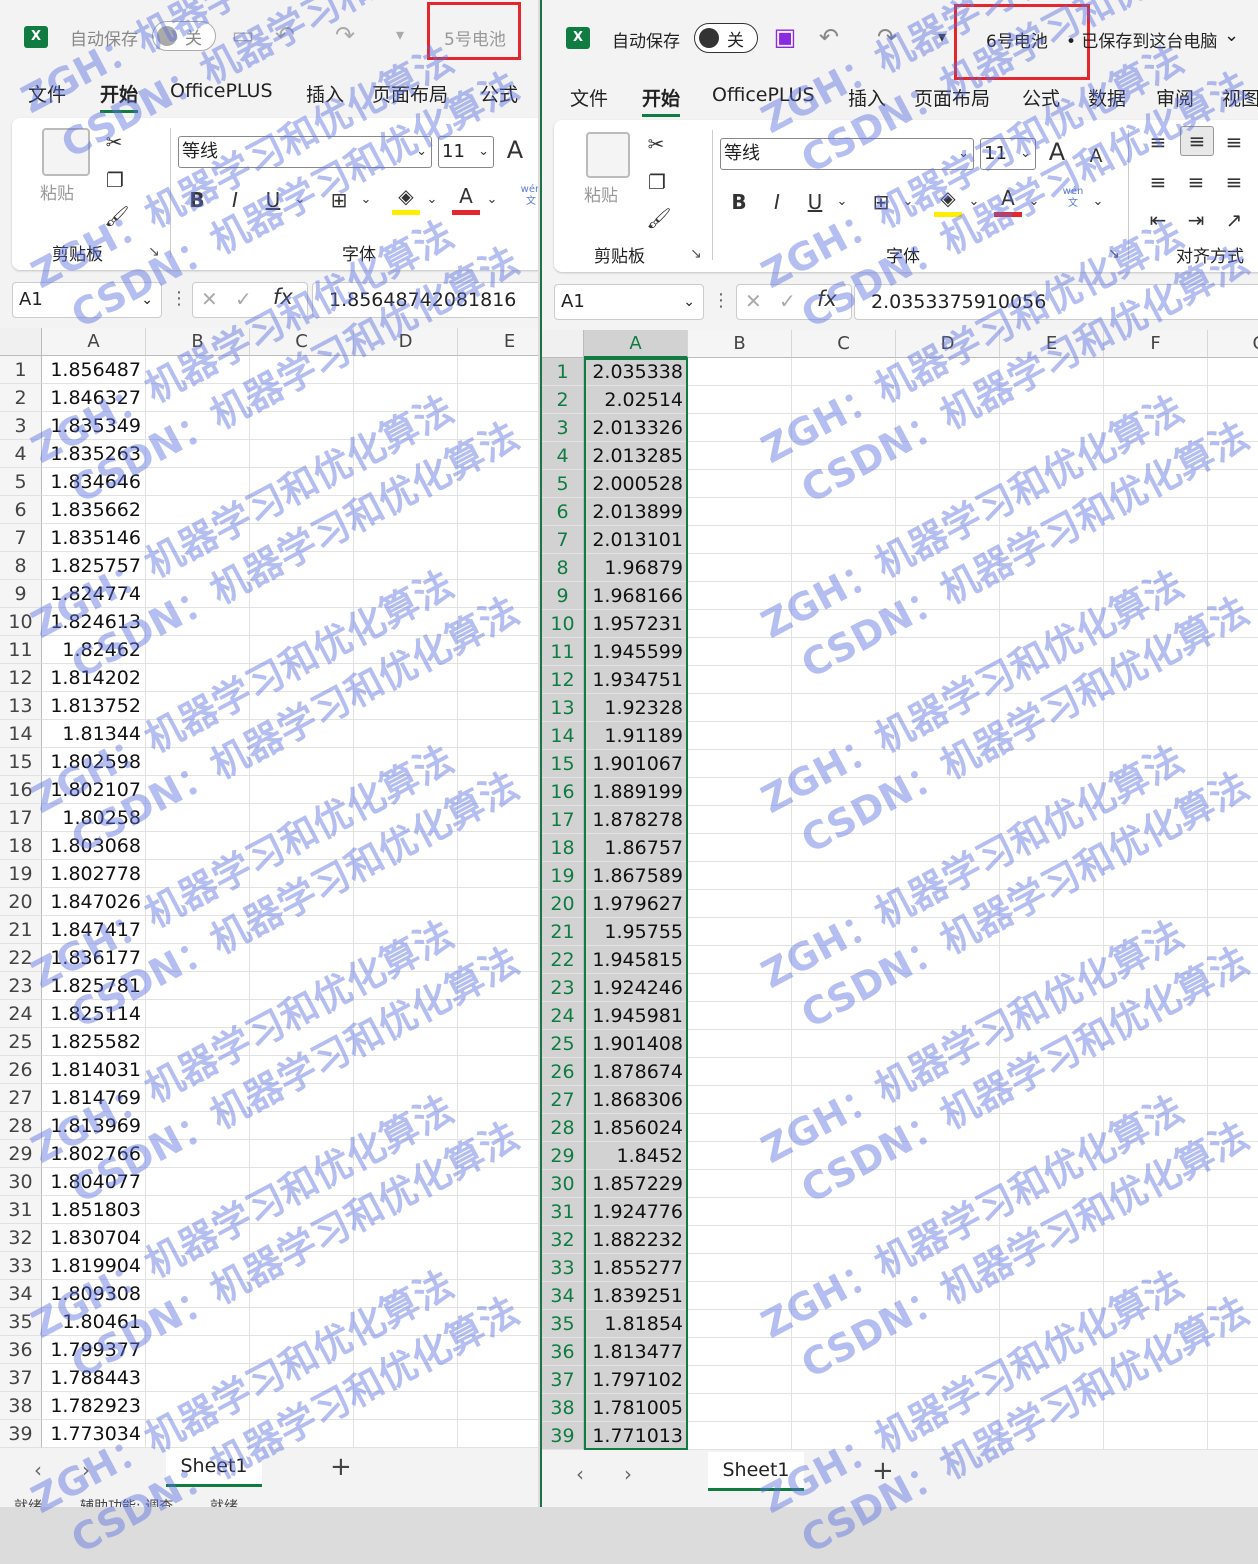 This screenshot has height=1564, width=1258. What do you see at coordinates (628, 1474) in the screenshot?
I see `next-sheet-icon: ›` at bounding box center [628, 1474].